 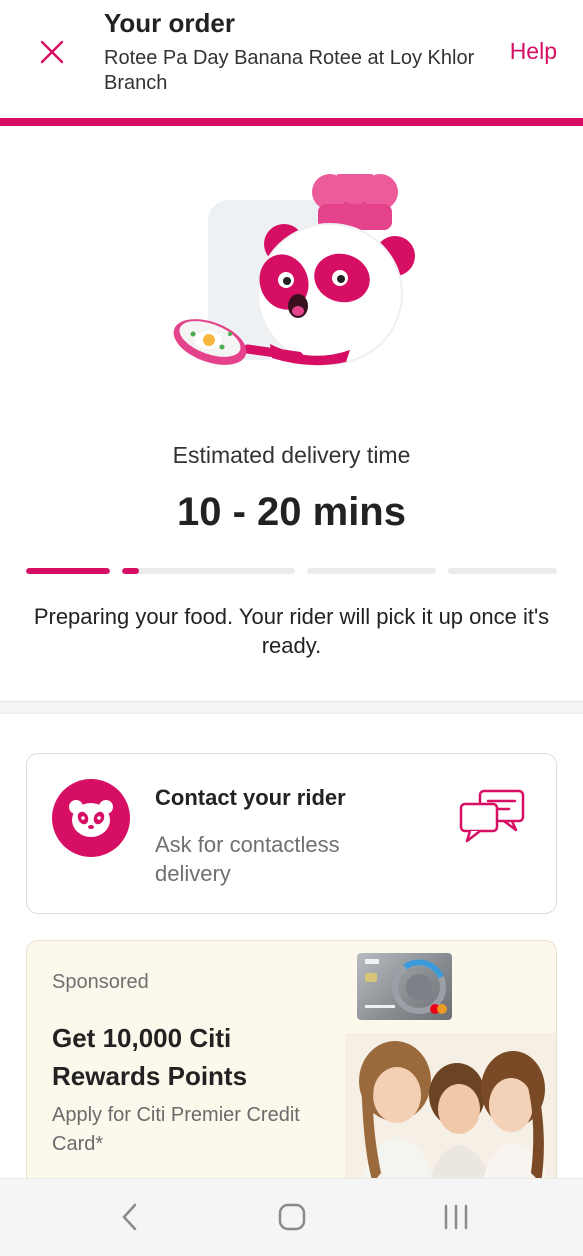 What do you see at coordinates (291, 707) in the screenshot?
I see `section-divider` at bounding box center [291, 707].